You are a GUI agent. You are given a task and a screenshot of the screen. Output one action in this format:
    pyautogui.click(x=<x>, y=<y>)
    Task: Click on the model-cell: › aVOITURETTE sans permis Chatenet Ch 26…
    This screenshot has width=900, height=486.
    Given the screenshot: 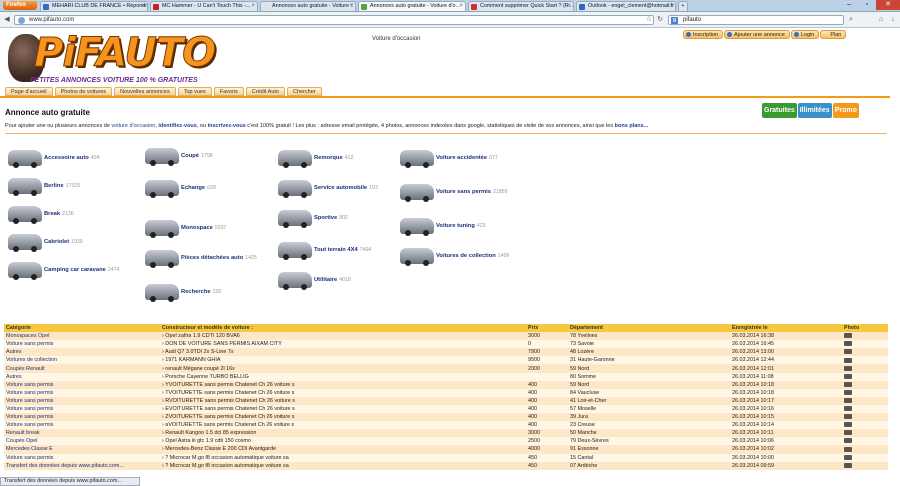 What is the action you would take?
    pyautogui.click(x=343, y=425)
    